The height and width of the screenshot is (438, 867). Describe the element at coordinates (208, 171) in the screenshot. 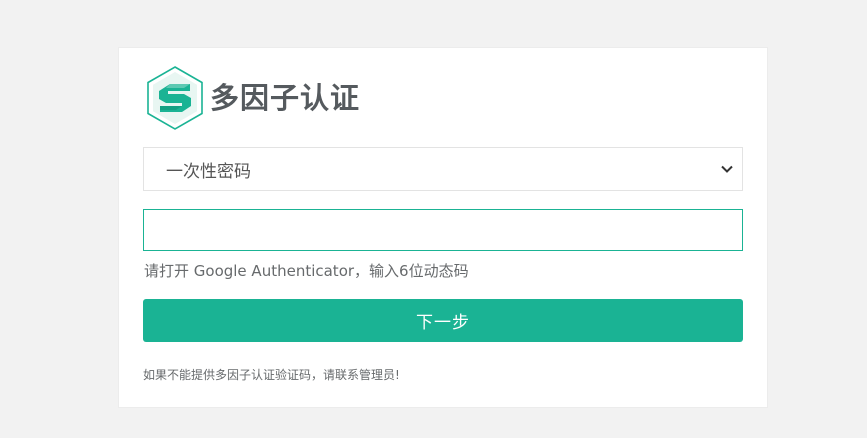

I see `auth-method-selected-value: 一次性密码` at that location.